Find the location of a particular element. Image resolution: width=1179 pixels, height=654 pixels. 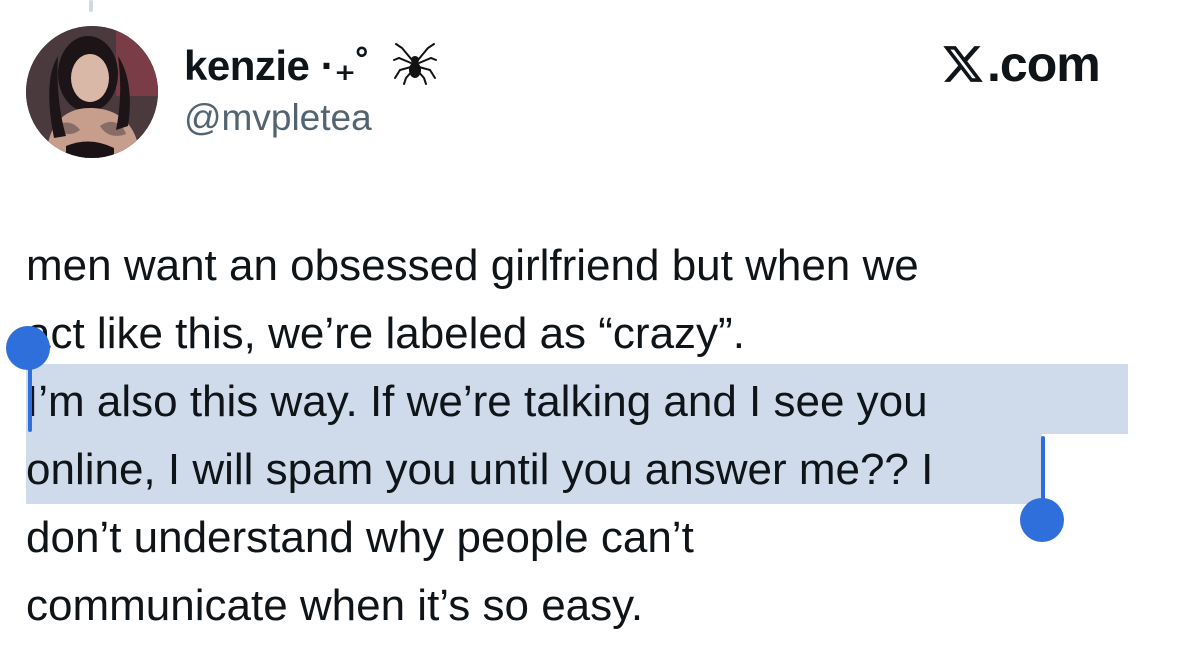

selection-start-handle is located at coordinates (28, 348).